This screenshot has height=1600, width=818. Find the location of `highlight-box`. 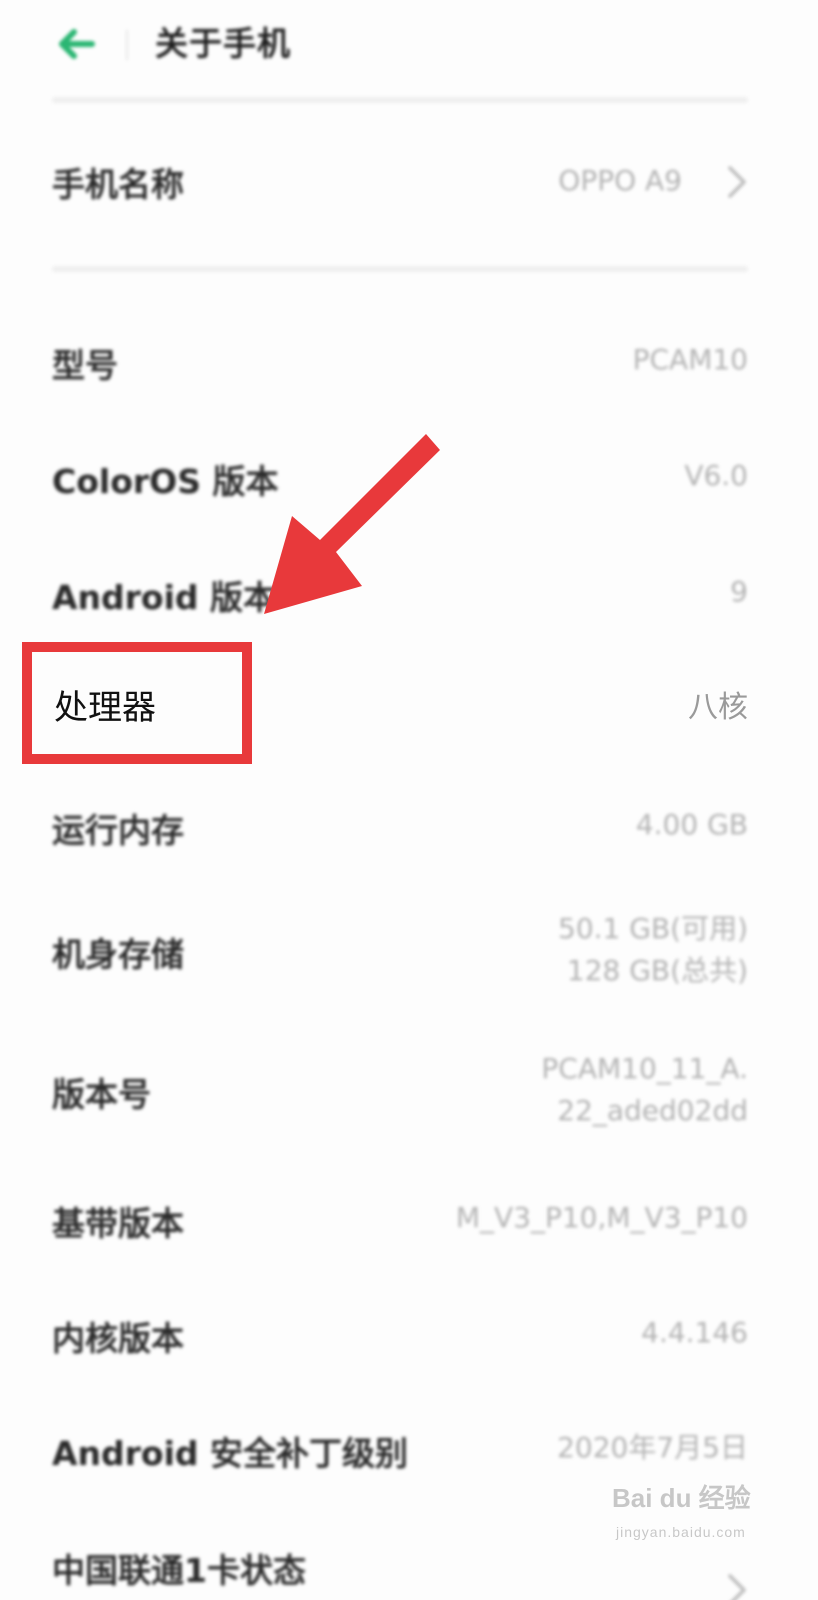

highlight-box is located at coordinates (137, 703).